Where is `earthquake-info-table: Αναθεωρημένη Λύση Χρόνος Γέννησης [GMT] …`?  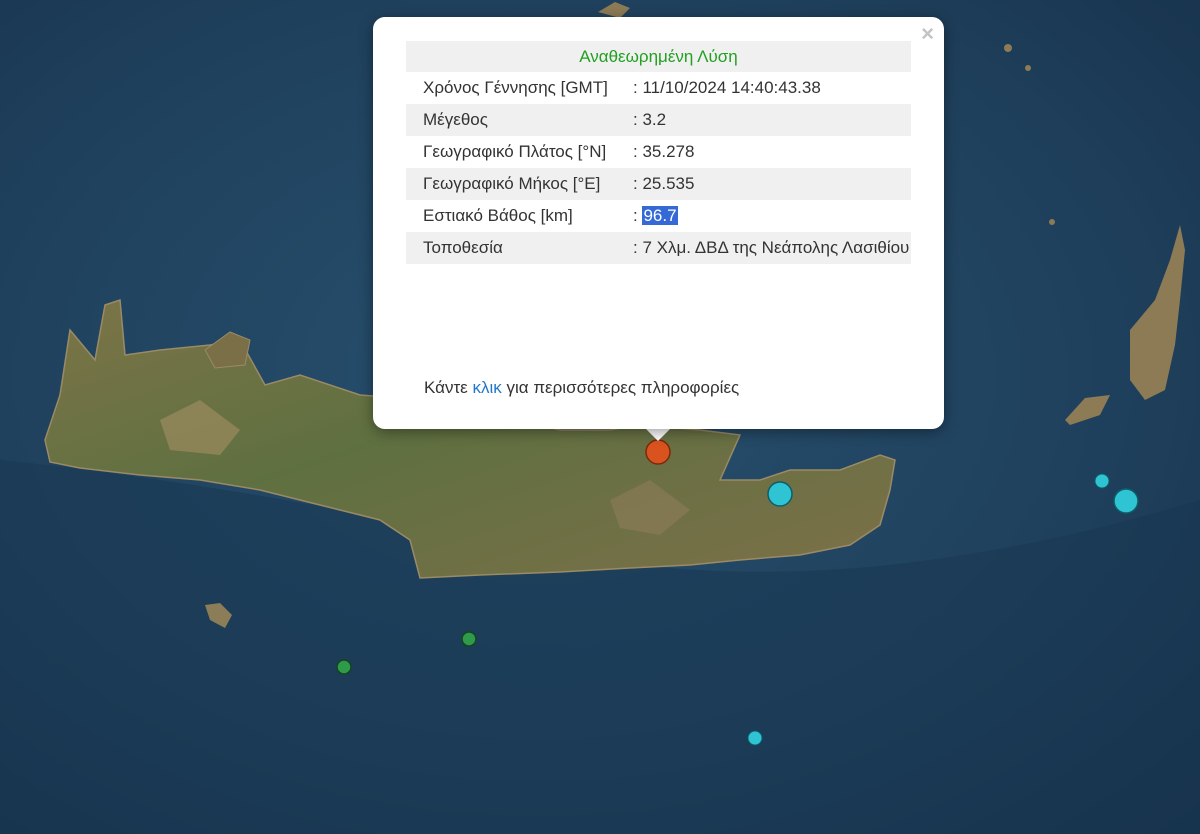 earthquake-info-table: Αναθεωρημένη Λύση Χρόνος Γέννησης [GMT] … is located at coordinates (658, 152).